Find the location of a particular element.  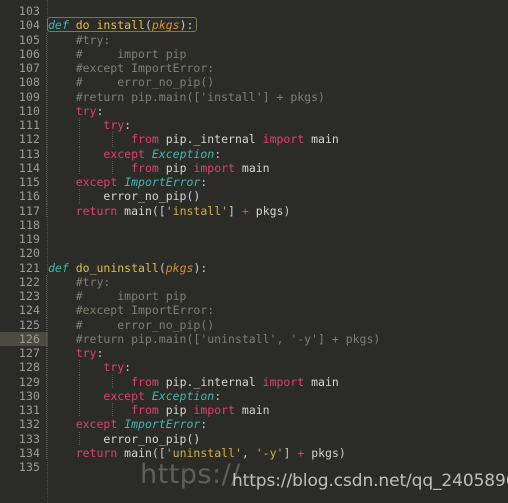

code-line: 127 try: is located at coordinates (254, 353).